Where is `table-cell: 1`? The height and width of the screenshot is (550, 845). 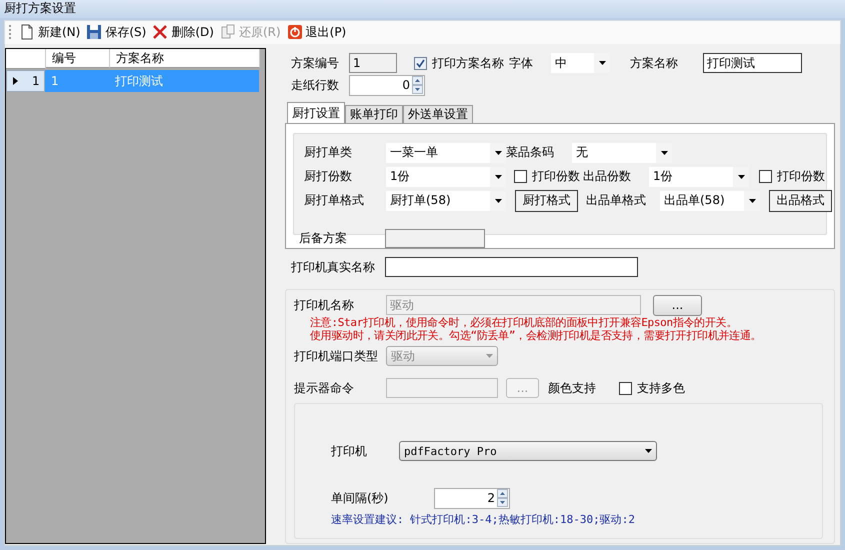
table-cell: 1 is located at coordinates (77, 81).